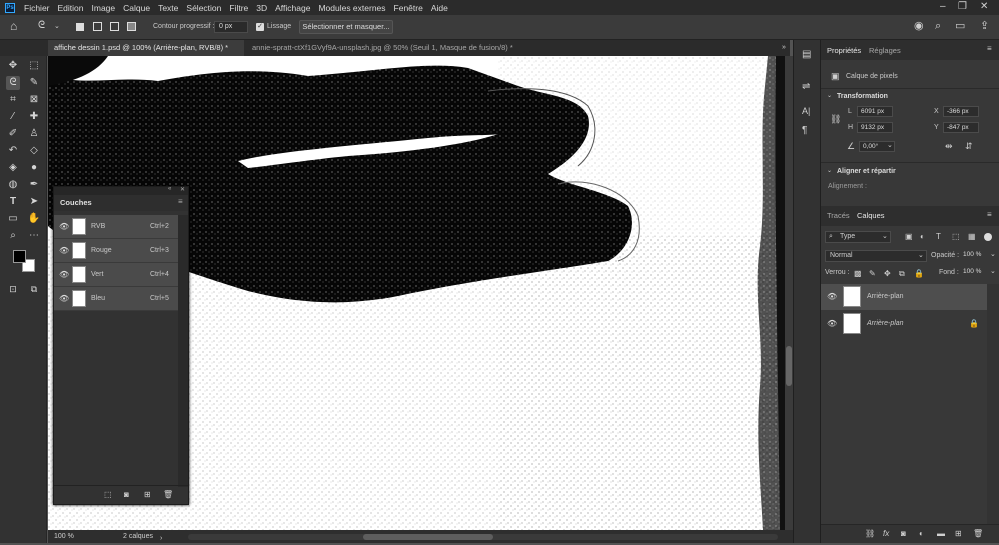 Image resolution: width=999 pixels, height=545 pixels. I want to click on eraser-tool-icon: ◇, so click(34, 151).